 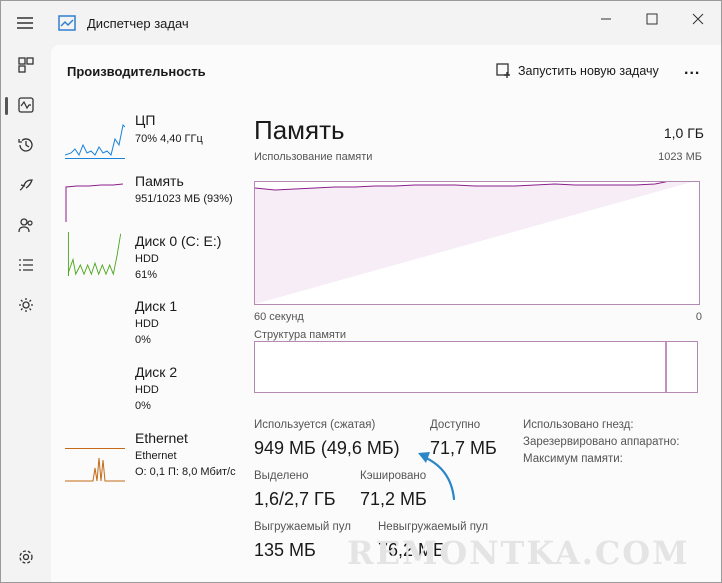 I want to click on sidebar-item-label: Диск 0 (C: E:), so click(x=178, y=241).